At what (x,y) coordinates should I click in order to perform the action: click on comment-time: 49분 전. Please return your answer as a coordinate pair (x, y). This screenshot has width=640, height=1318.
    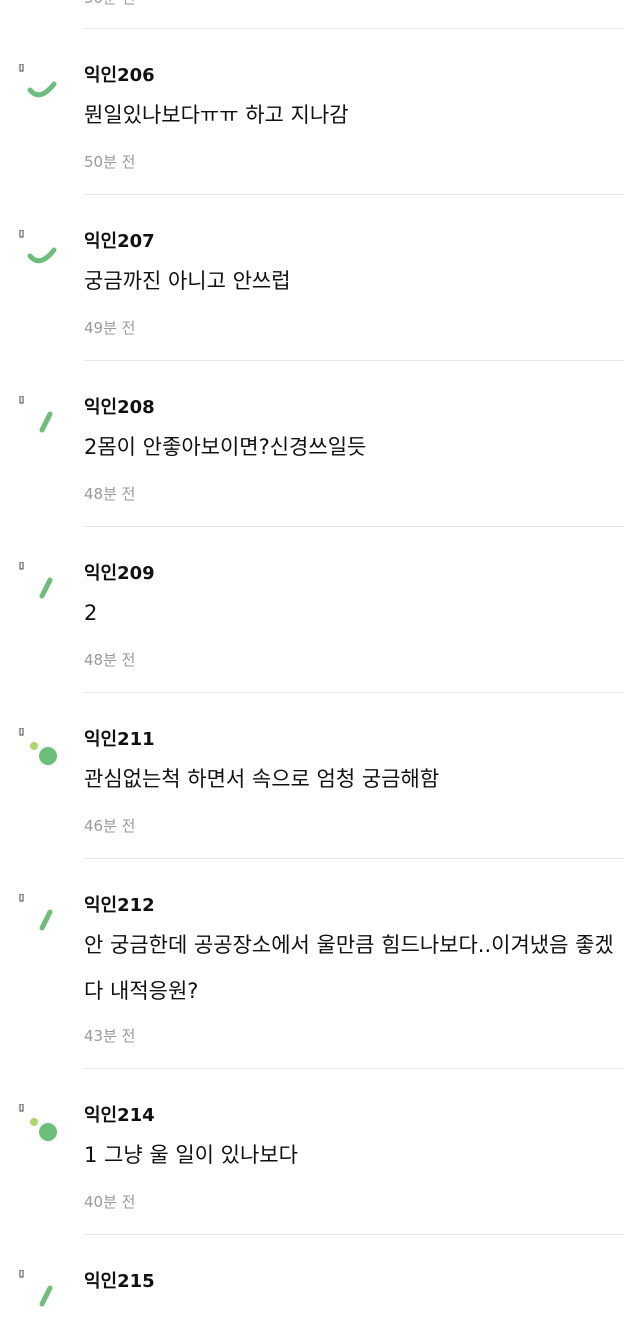
    Looking at the image, I should click on (110, 328).